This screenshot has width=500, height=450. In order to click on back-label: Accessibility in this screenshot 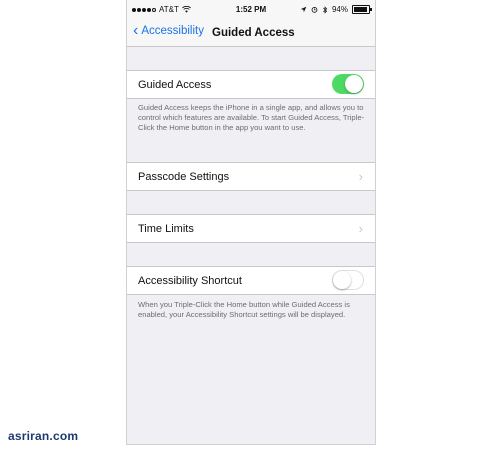, I will do `click(172, 31)`.